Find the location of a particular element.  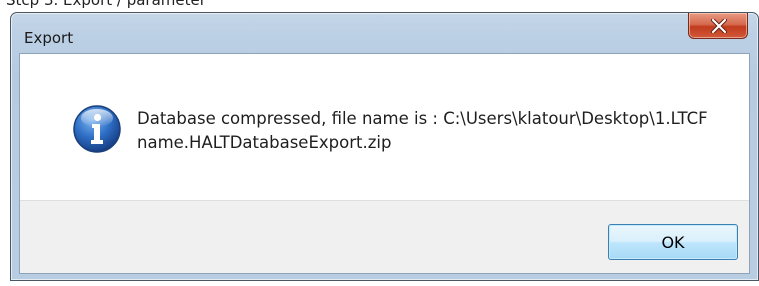

background-text: Stcp 3. Export / parameter is located at coordinates (106, 4).